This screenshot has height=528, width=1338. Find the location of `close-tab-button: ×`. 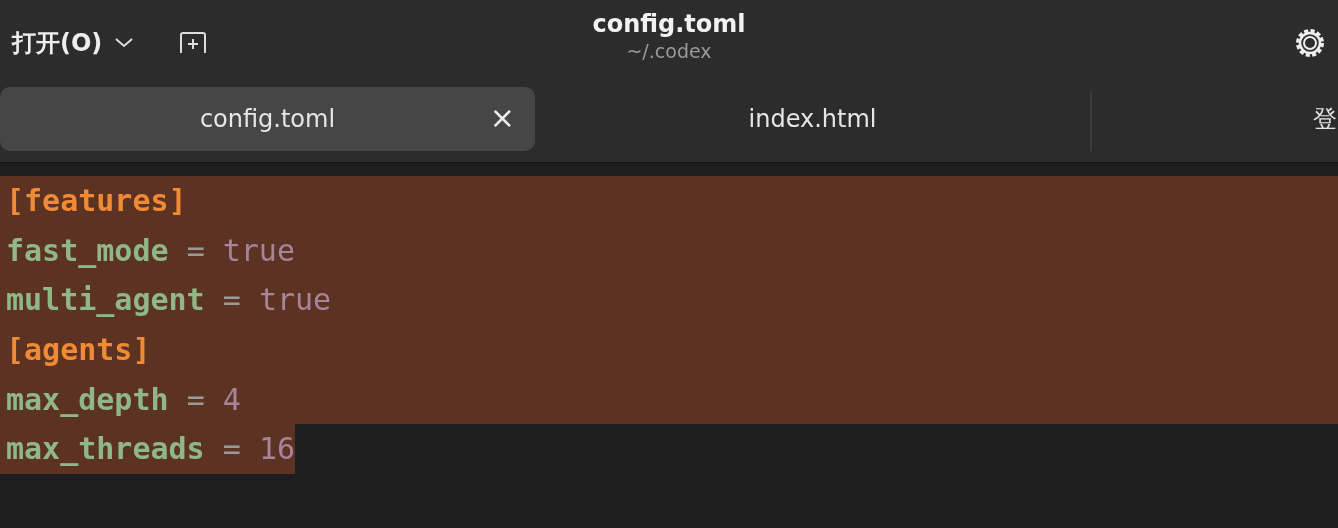

close-tab-button: × is located at coordinates (502, 118).